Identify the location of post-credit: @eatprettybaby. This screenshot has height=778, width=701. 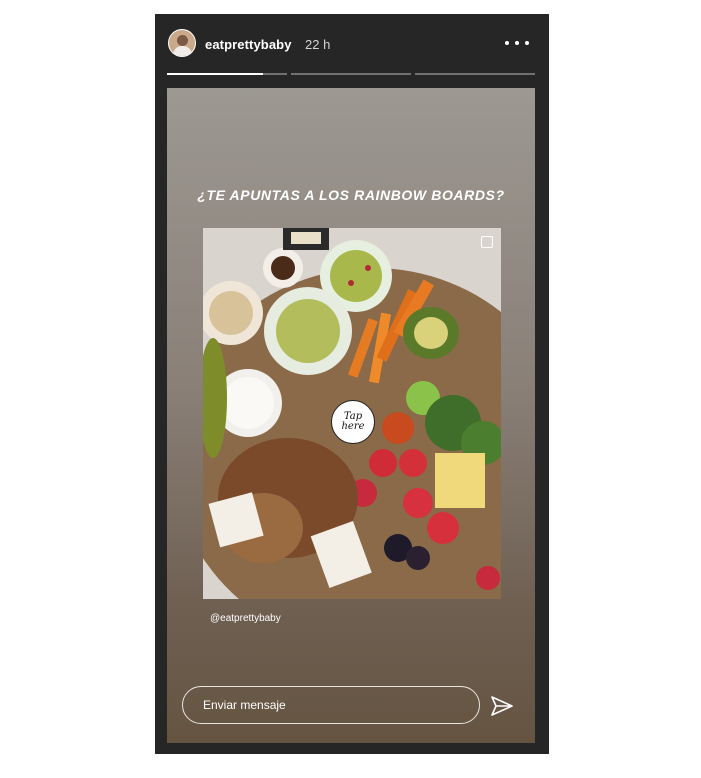
(245, 618).